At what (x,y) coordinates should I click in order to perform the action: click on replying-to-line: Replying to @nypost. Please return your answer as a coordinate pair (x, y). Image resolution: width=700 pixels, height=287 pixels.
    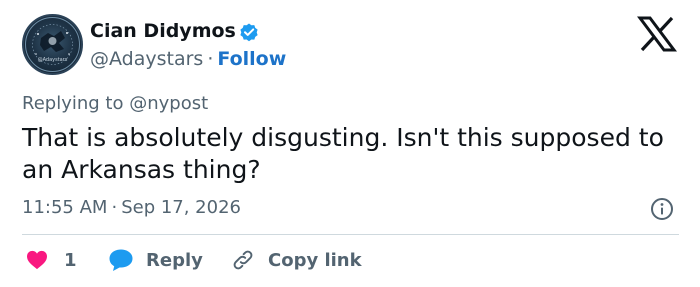
    Looking at the image, I should click on (115, 103).